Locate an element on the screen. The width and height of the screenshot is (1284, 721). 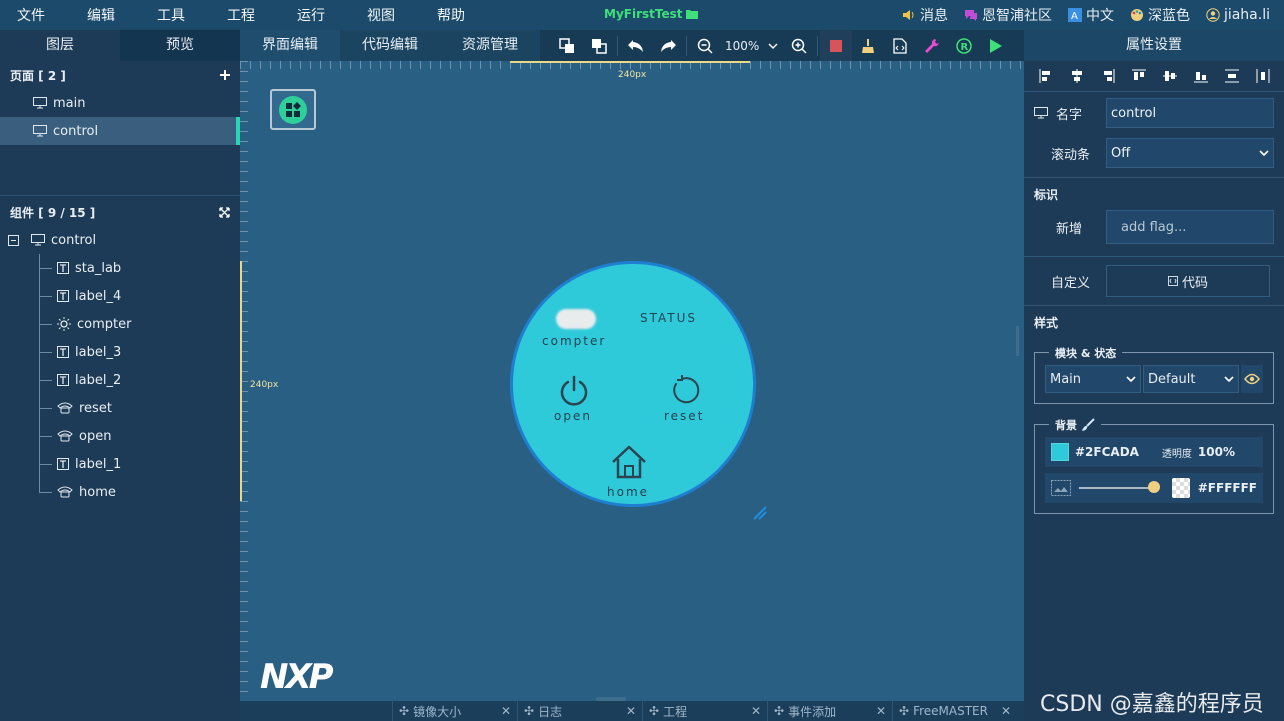
expand-button is located at coordinates (224, 212).